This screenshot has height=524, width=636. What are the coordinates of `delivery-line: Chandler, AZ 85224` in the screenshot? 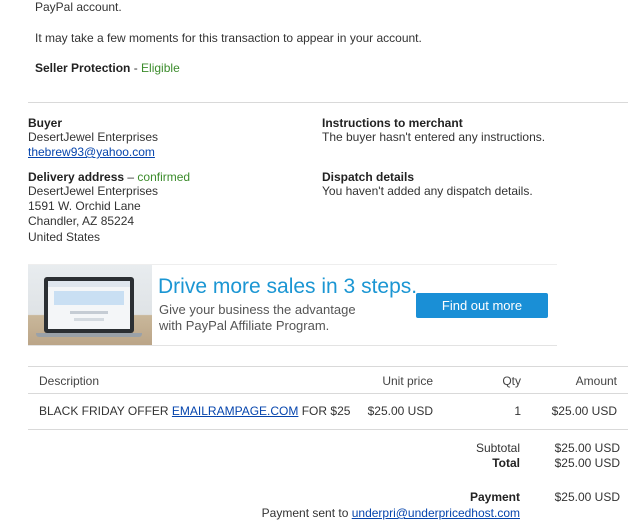 It's located at (81, 221).